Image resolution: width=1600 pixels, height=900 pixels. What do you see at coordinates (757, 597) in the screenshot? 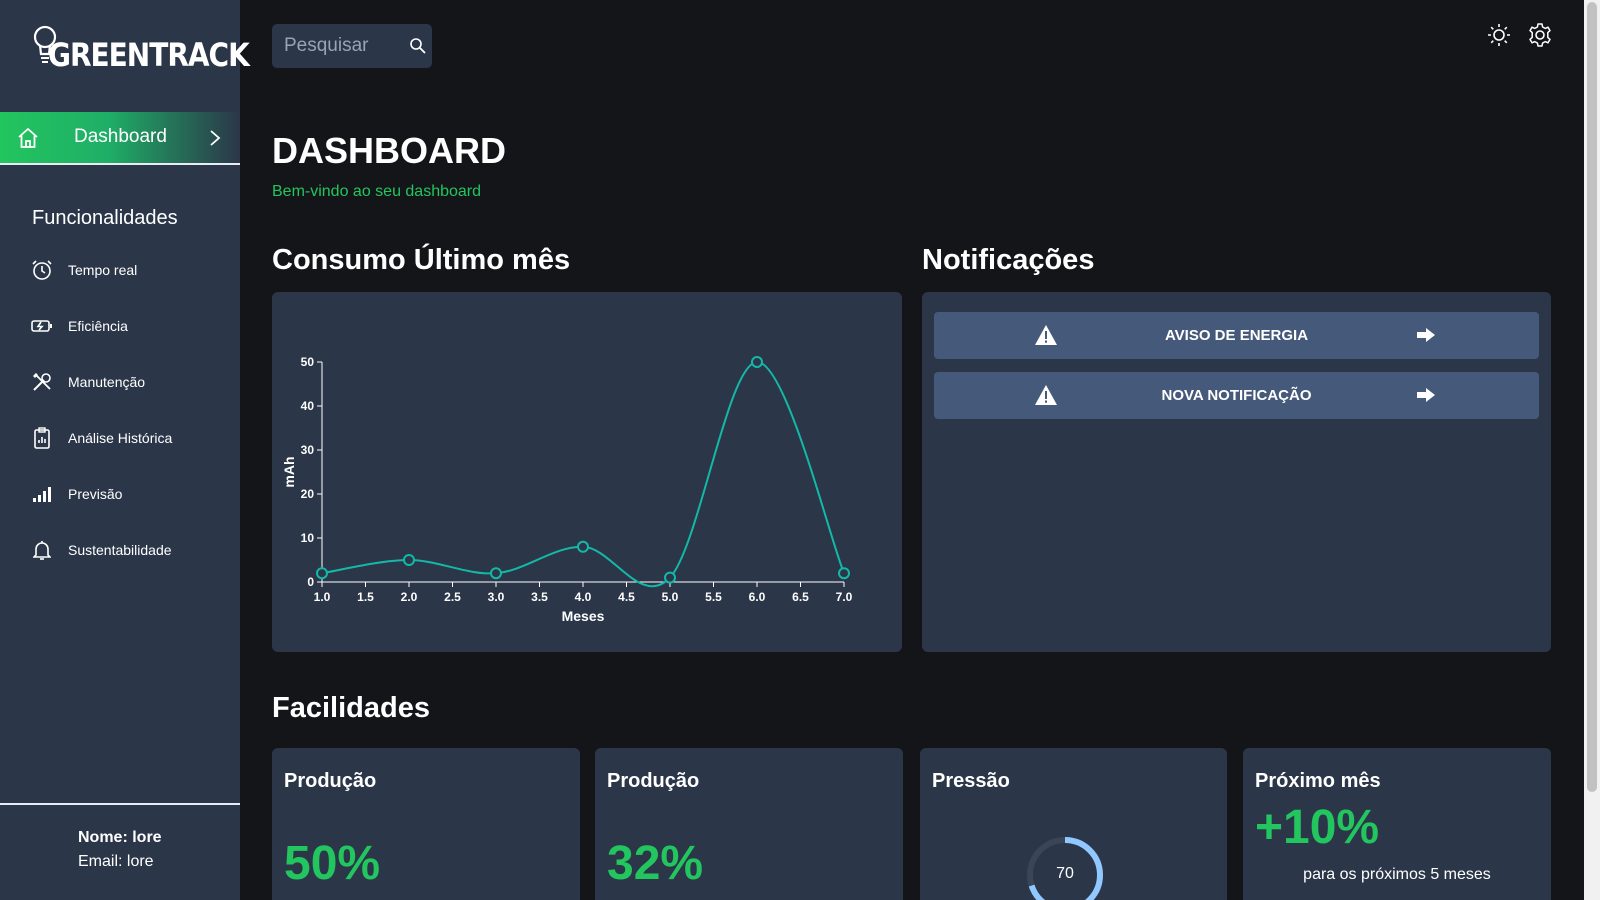
I see `x-tick-label: 6.0` at bounding box center [757, 597].